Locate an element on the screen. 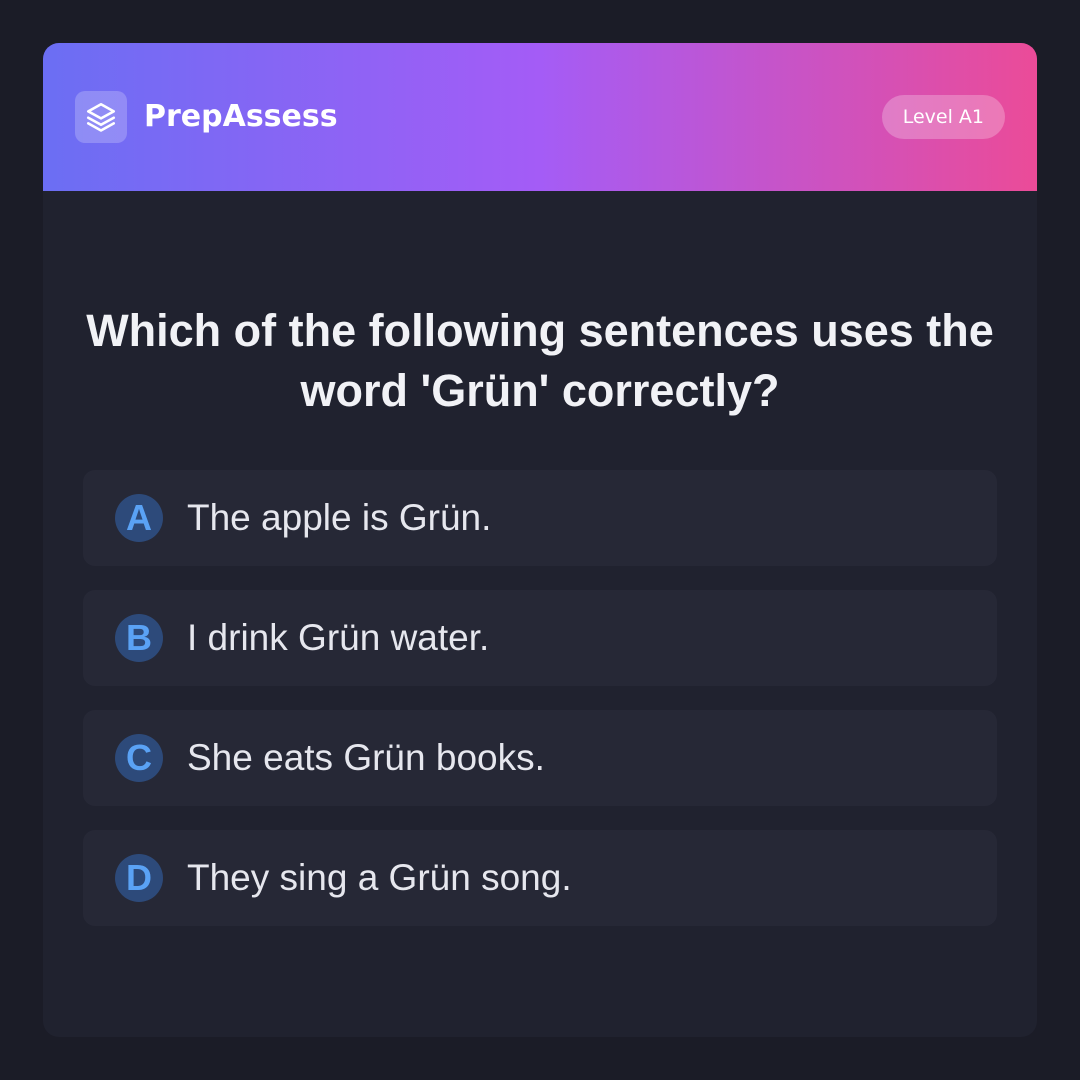  option-text-d: They sing a Grün song. is located at coordinates (379, 877).